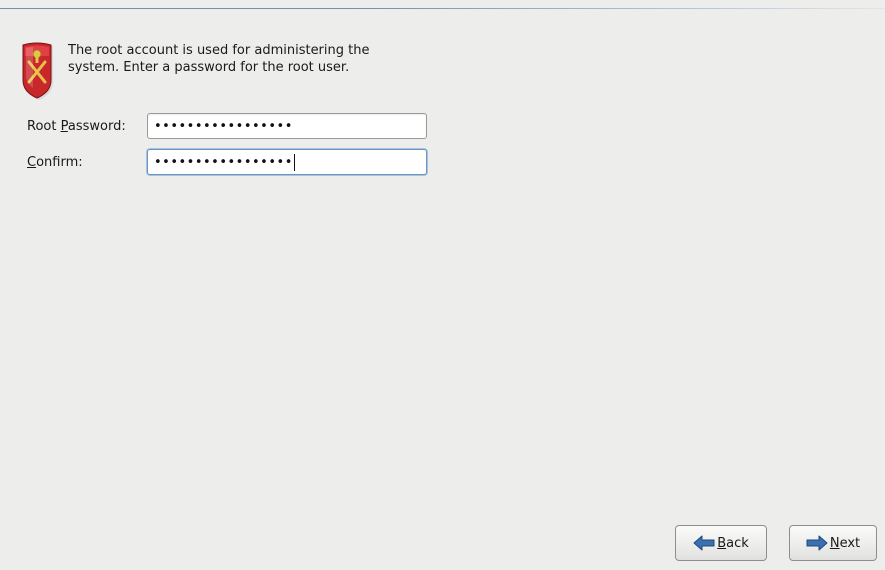 The width and height of the screenshot is (885, 570). I want to click on confirm-password-input: •••••••••••••••••, so click(287, 162).